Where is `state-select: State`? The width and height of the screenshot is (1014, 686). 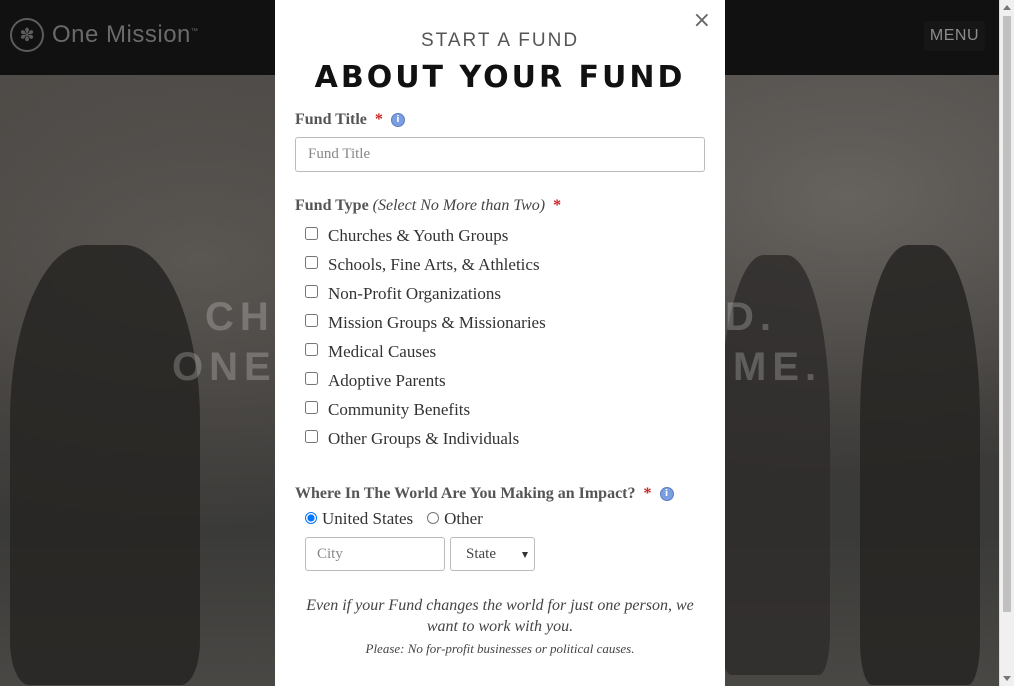 state-select: State is located at coordinates (492, 554).